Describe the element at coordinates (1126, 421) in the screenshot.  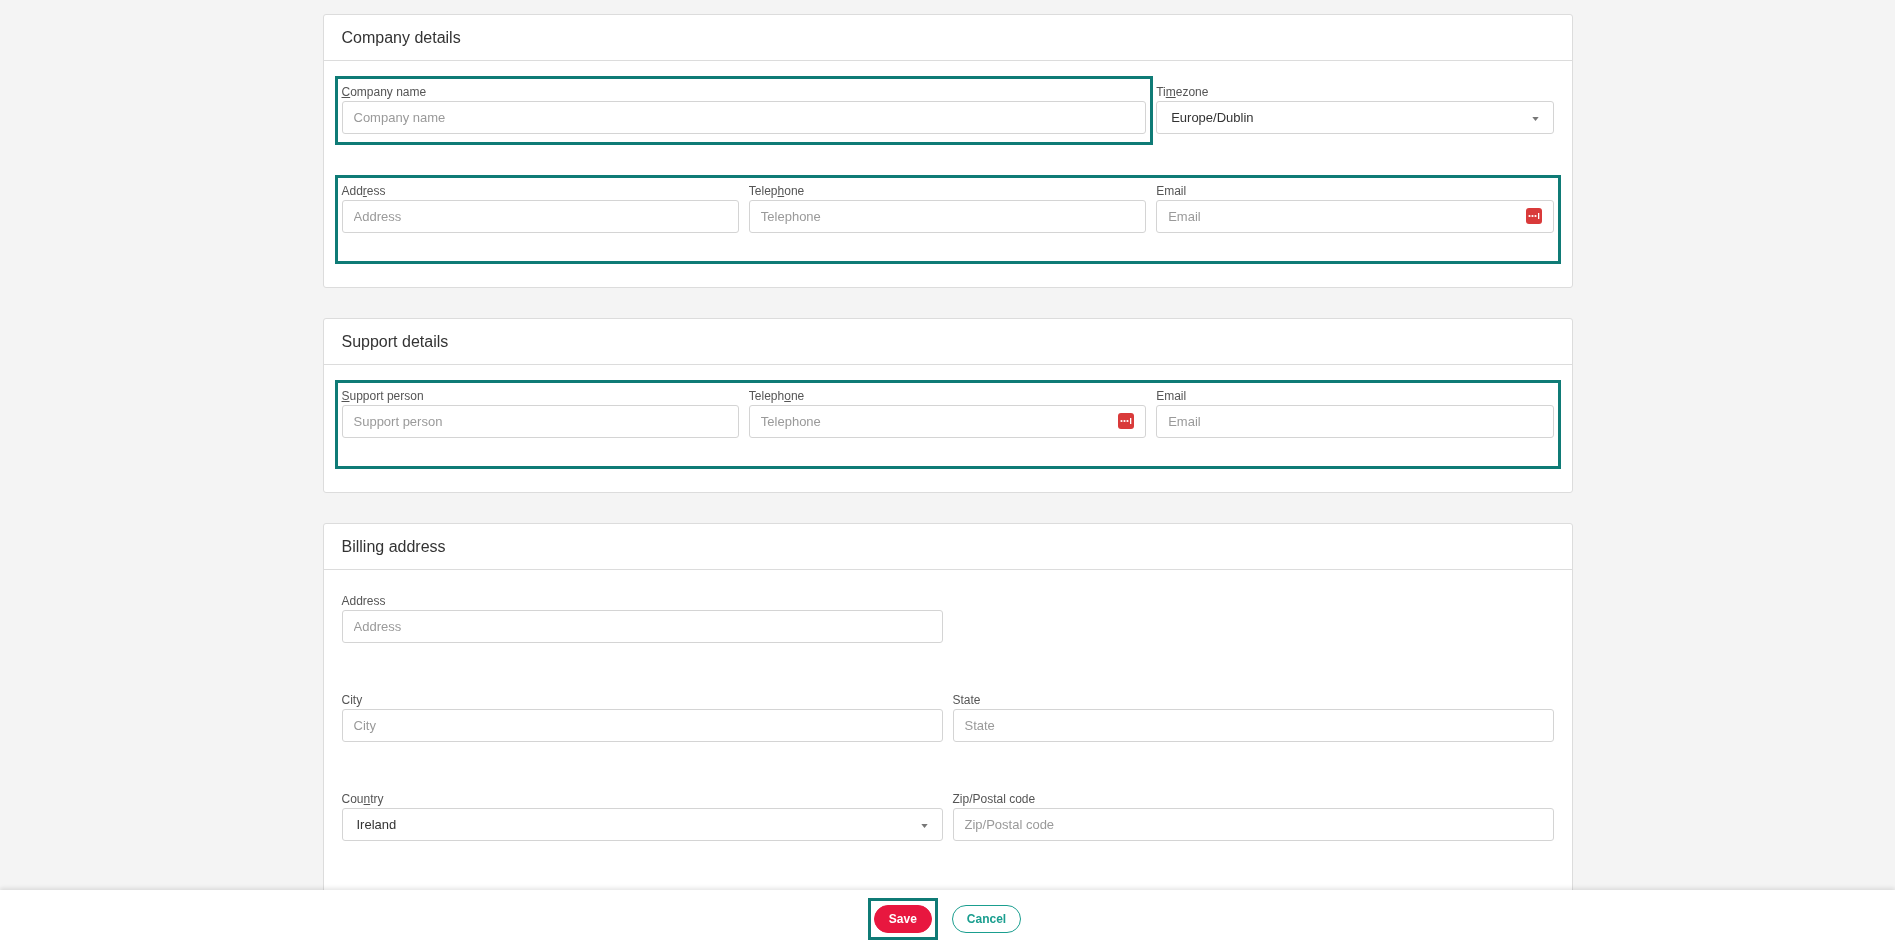
I see `password-manager-icon` at that location.